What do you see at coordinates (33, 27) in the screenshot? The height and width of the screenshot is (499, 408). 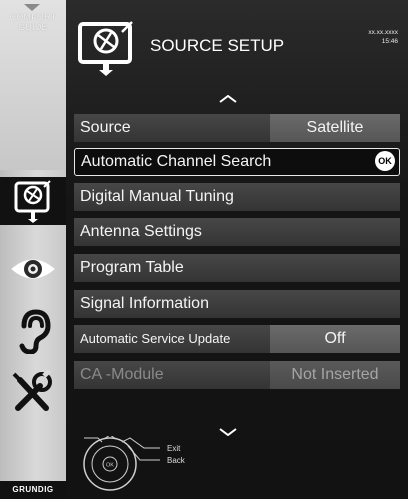 I see `comfort-label-line2: GUIDE` at bounding box center [33, 27].